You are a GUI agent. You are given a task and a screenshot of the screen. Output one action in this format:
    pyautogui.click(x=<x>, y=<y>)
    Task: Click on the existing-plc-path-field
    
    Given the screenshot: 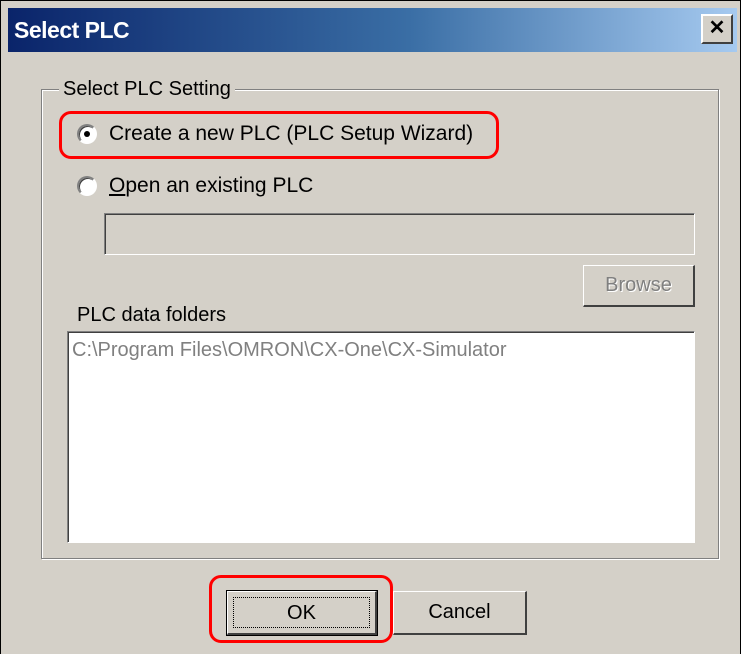 What is the action you would take?
    pyautogui.click(x=399, y=234)
    